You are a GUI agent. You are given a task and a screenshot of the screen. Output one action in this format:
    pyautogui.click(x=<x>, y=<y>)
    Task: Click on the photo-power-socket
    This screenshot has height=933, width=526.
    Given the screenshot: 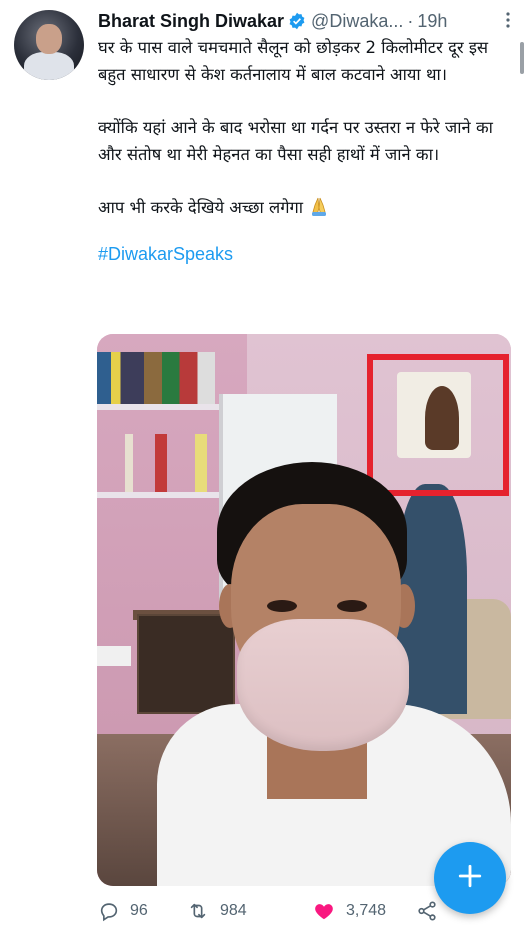 What is the action you would take?
    pyautogui.click(x=114, y=656)
    